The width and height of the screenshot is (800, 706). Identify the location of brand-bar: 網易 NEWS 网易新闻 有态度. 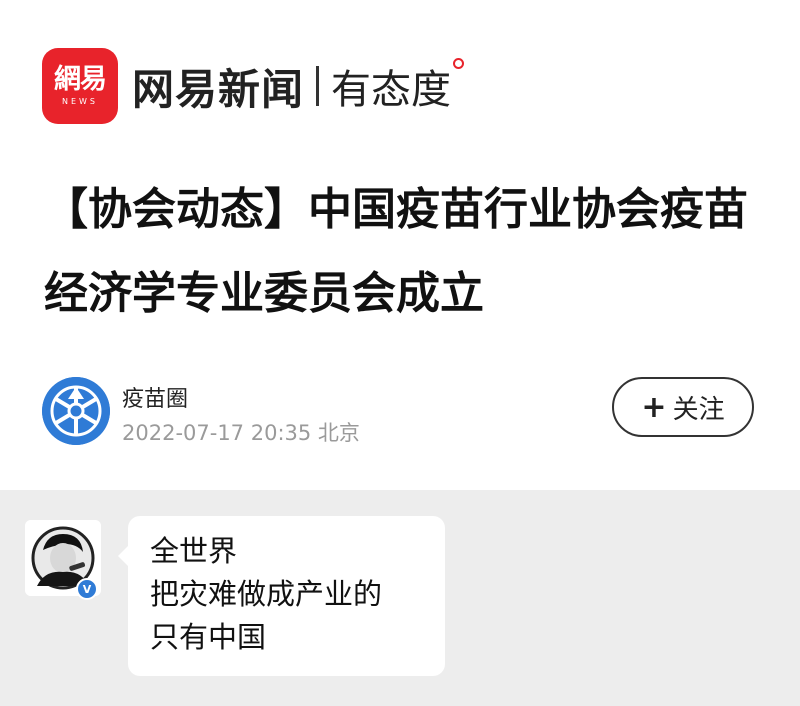
(253, 86).